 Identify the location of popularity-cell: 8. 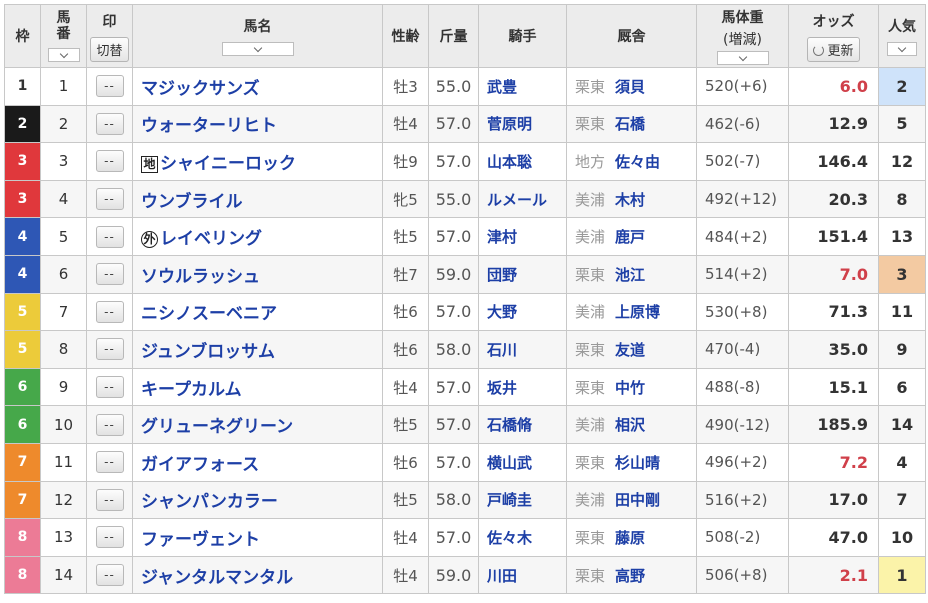
(902, 199).